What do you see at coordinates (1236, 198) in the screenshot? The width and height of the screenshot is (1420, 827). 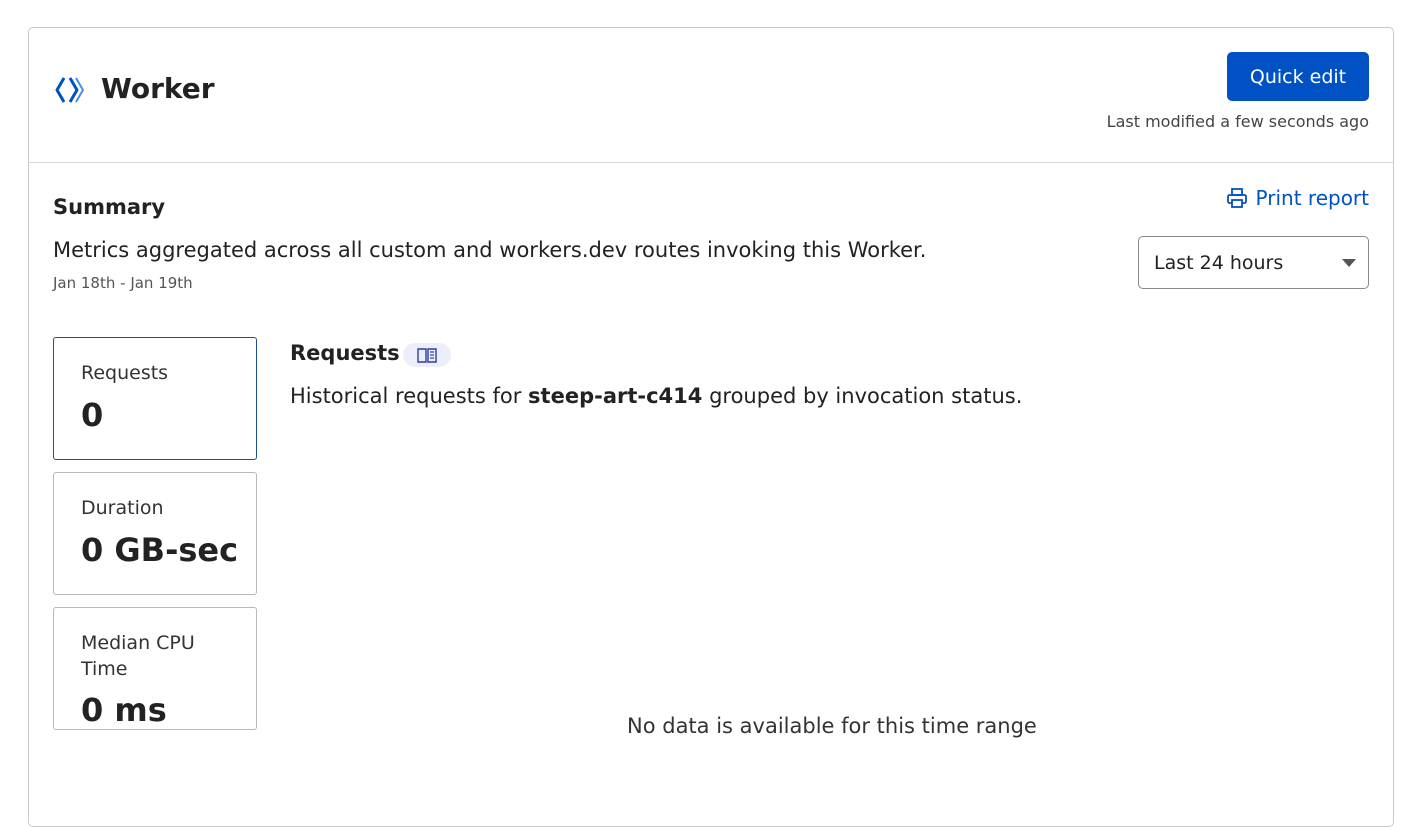 I see `printer-icon` at bounding box center [1236, 198].